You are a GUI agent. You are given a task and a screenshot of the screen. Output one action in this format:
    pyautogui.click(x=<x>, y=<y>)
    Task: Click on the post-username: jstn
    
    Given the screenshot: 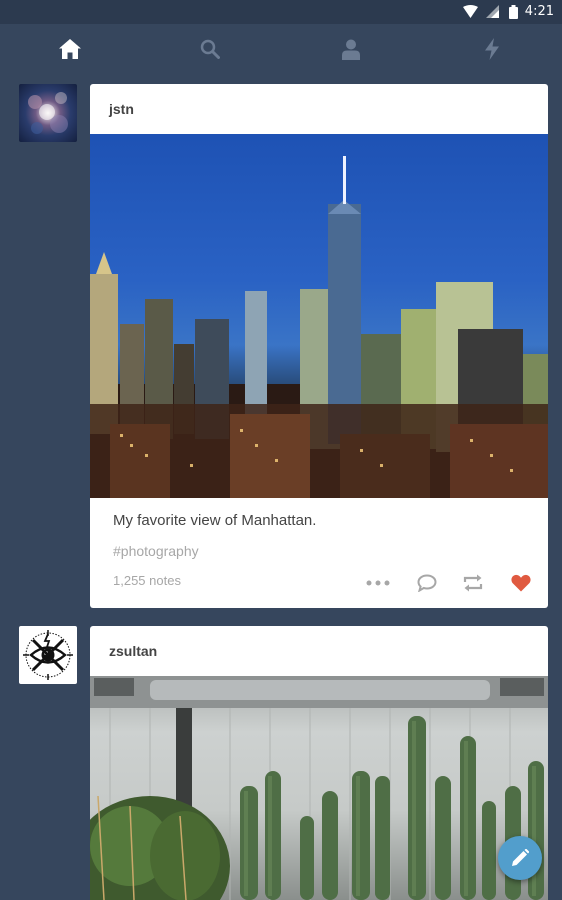 What is the action you would take?
    pyautogui.click(x=121, y=109)
    